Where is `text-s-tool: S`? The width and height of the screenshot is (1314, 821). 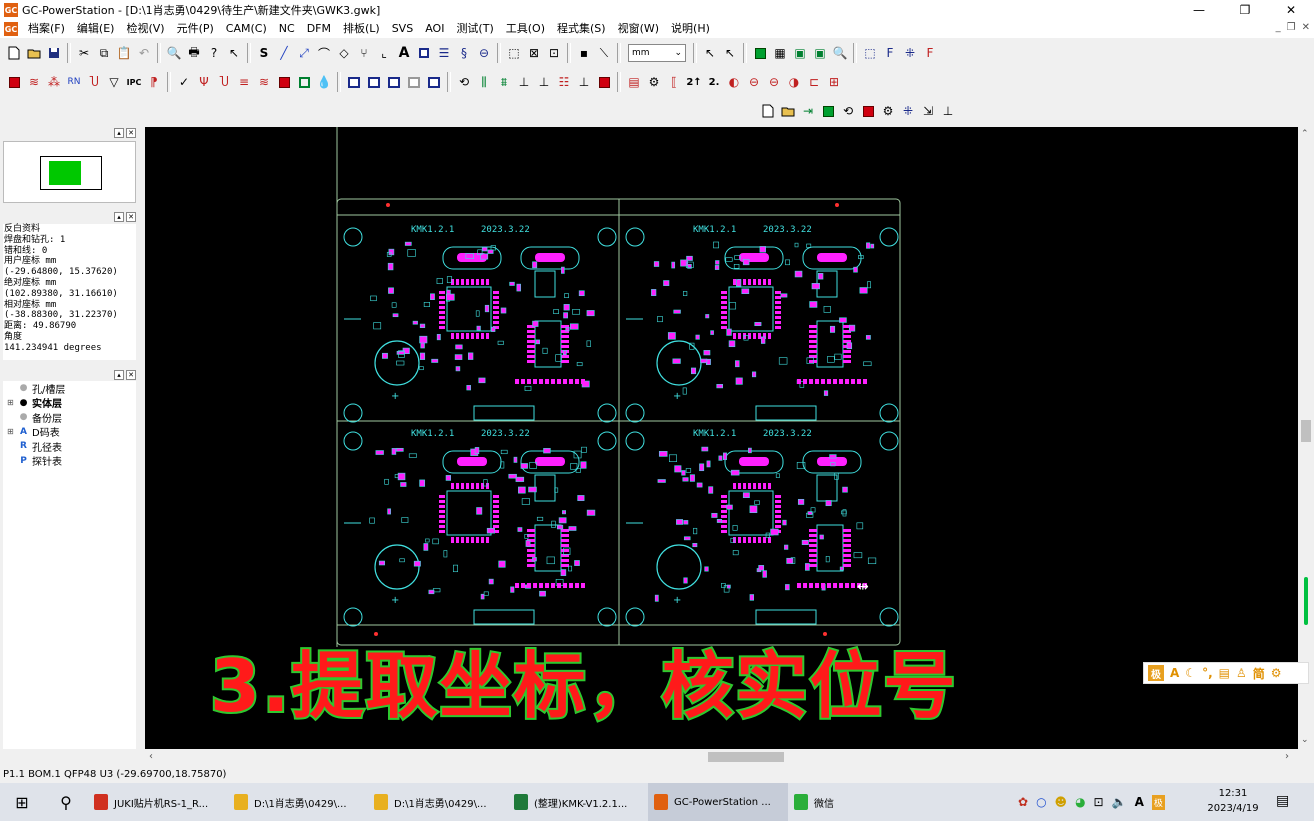 text-s-tool: S is located at coordinates (264, 53).